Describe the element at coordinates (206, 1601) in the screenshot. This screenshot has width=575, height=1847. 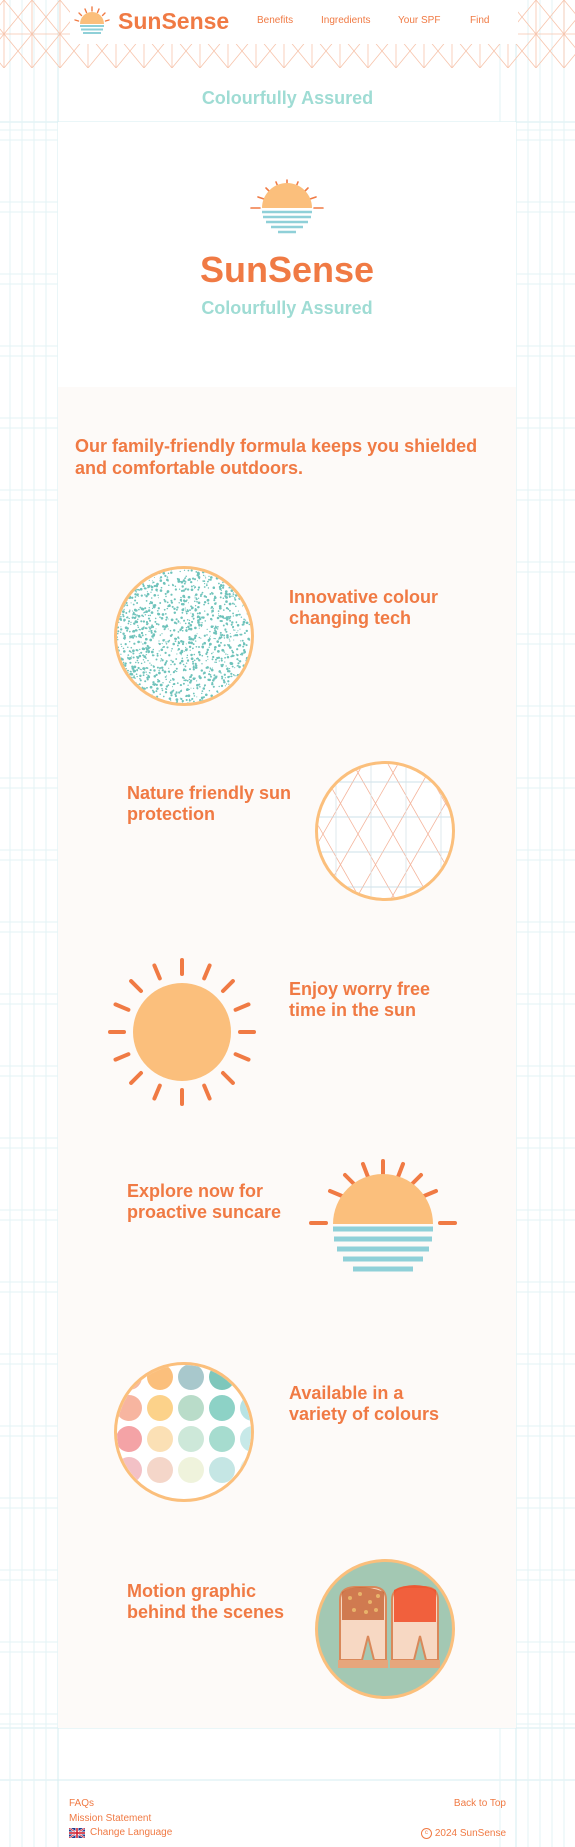
I see `feature-text-motion: Motion graphic behind the scenes` at that location.